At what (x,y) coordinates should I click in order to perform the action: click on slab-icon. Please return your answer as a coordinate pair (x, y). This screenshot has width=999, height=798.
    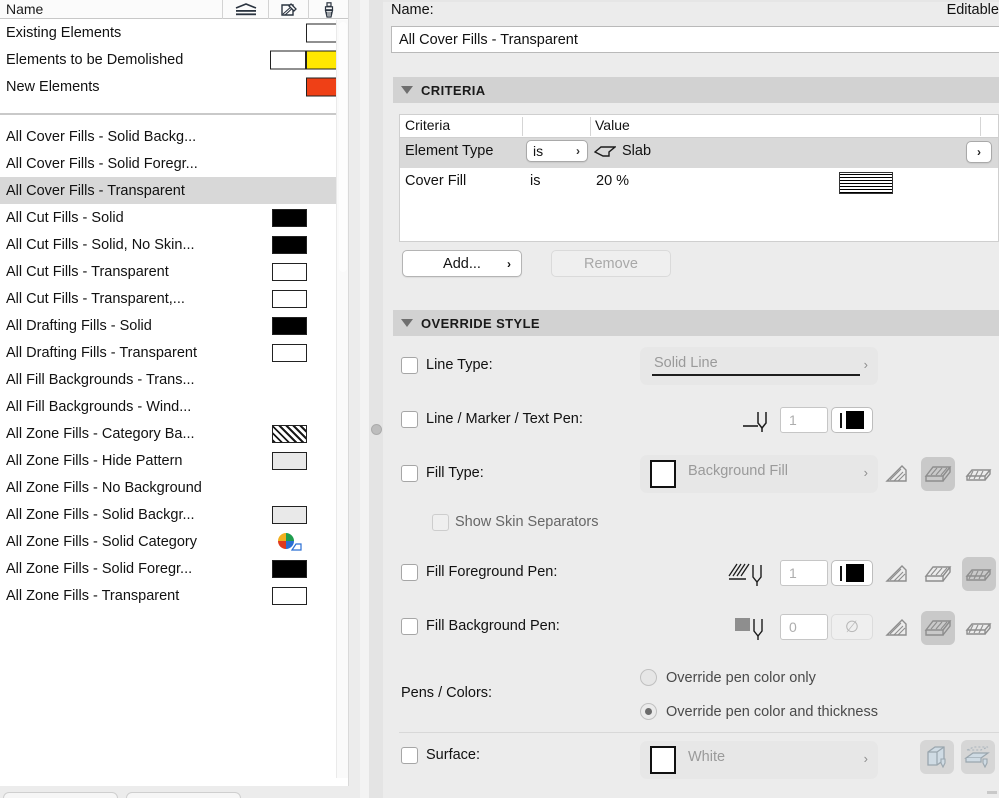
    Looking at the image, I should click on (605, 152).